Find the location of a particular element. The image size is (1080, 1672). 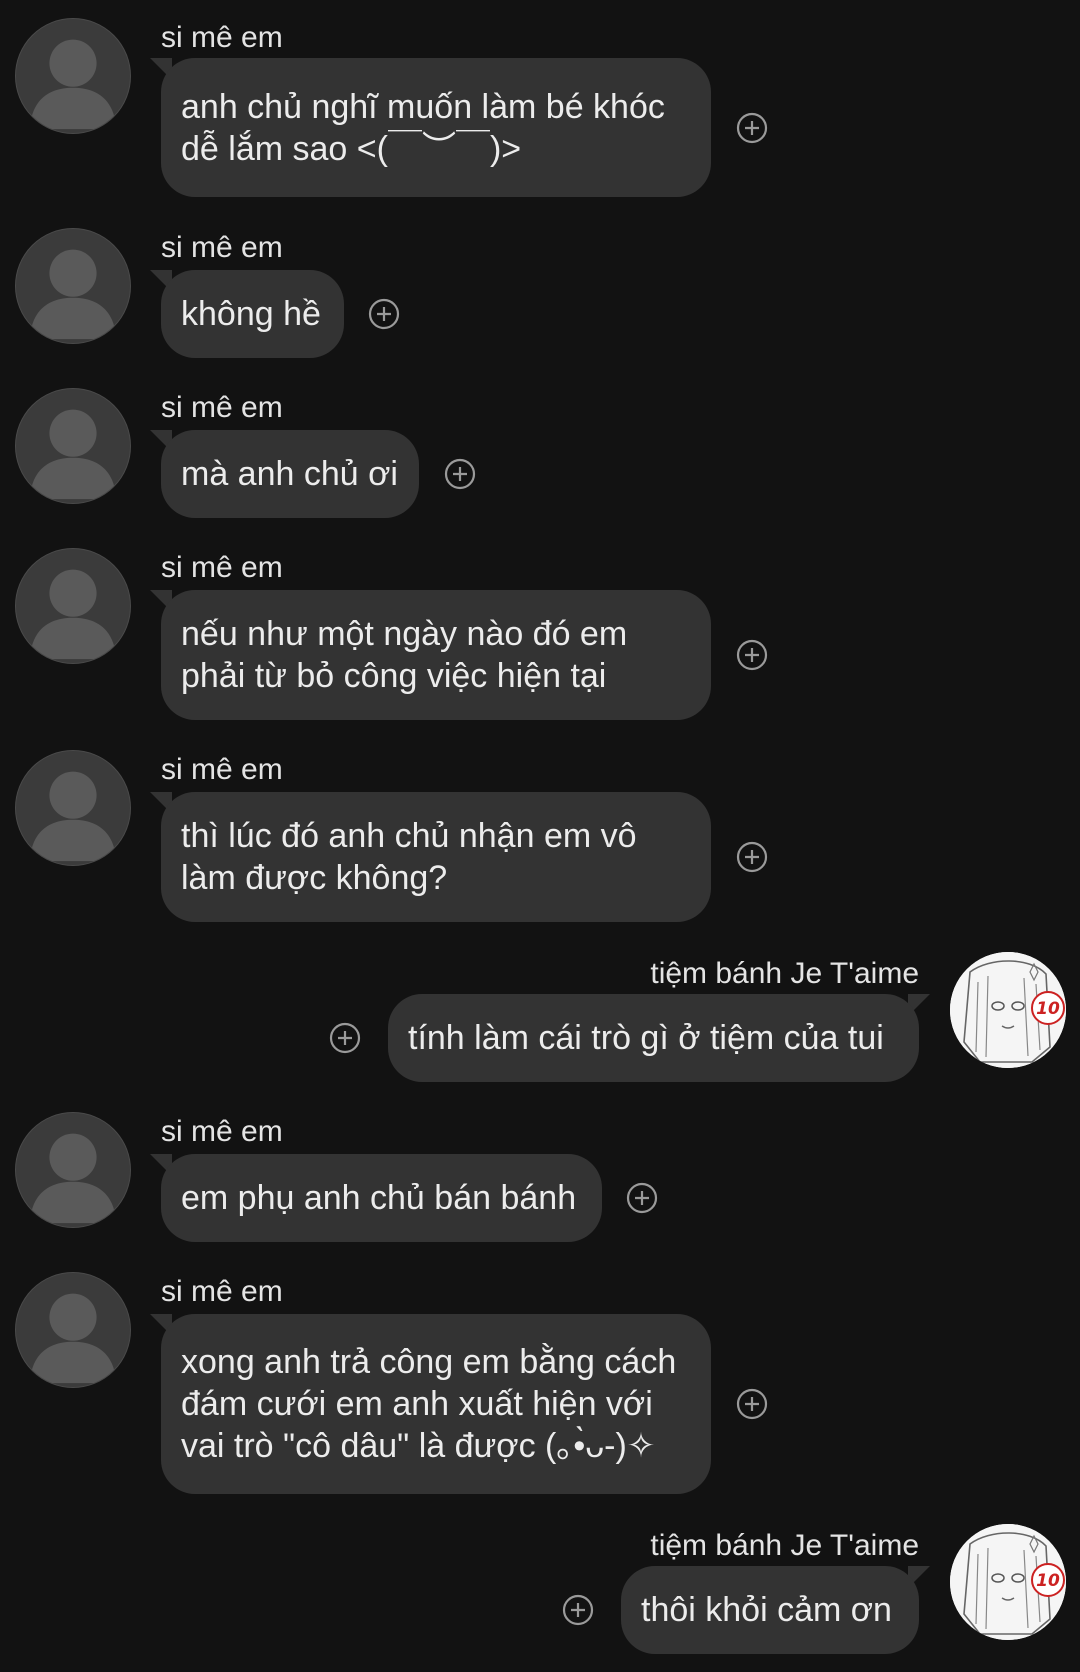

message-bubble: không hề is located at coordinates (252, 314).